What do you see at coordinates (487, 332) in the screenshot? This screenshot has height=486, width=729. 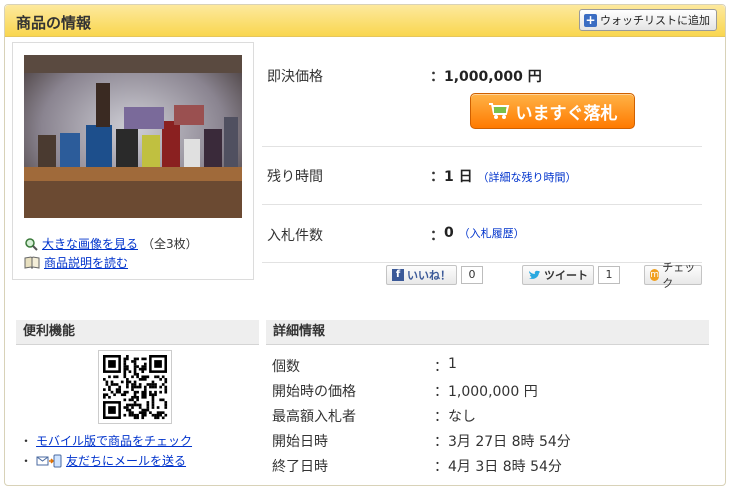 I see `details-section-header: 詳細情報` at bounding box center [487, 332].